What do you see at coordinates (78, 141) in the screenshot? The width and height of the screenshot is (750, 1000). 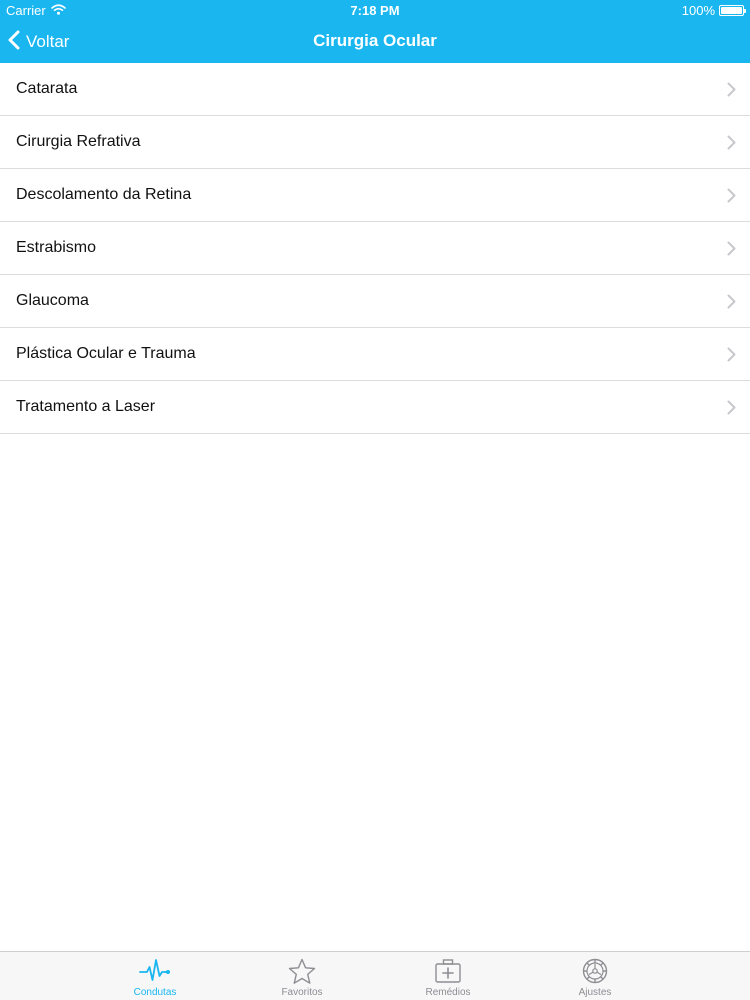 I see `list-item-label: Cirurgia Refrativa` at bounding box center [78, 141].